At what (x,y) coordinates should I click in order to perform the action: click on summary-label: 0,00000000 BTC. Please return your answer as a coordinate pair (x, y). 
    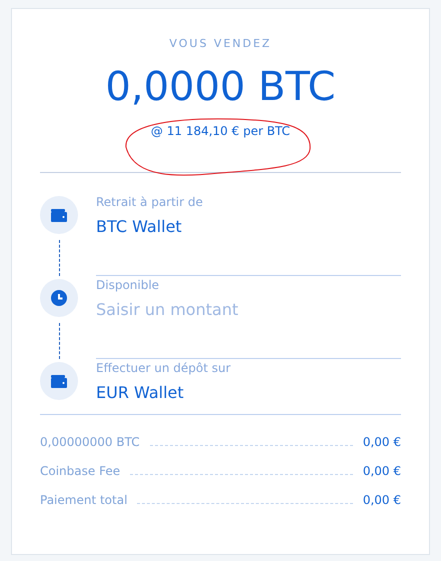
    Looking at the image, I should click on (90, 442).